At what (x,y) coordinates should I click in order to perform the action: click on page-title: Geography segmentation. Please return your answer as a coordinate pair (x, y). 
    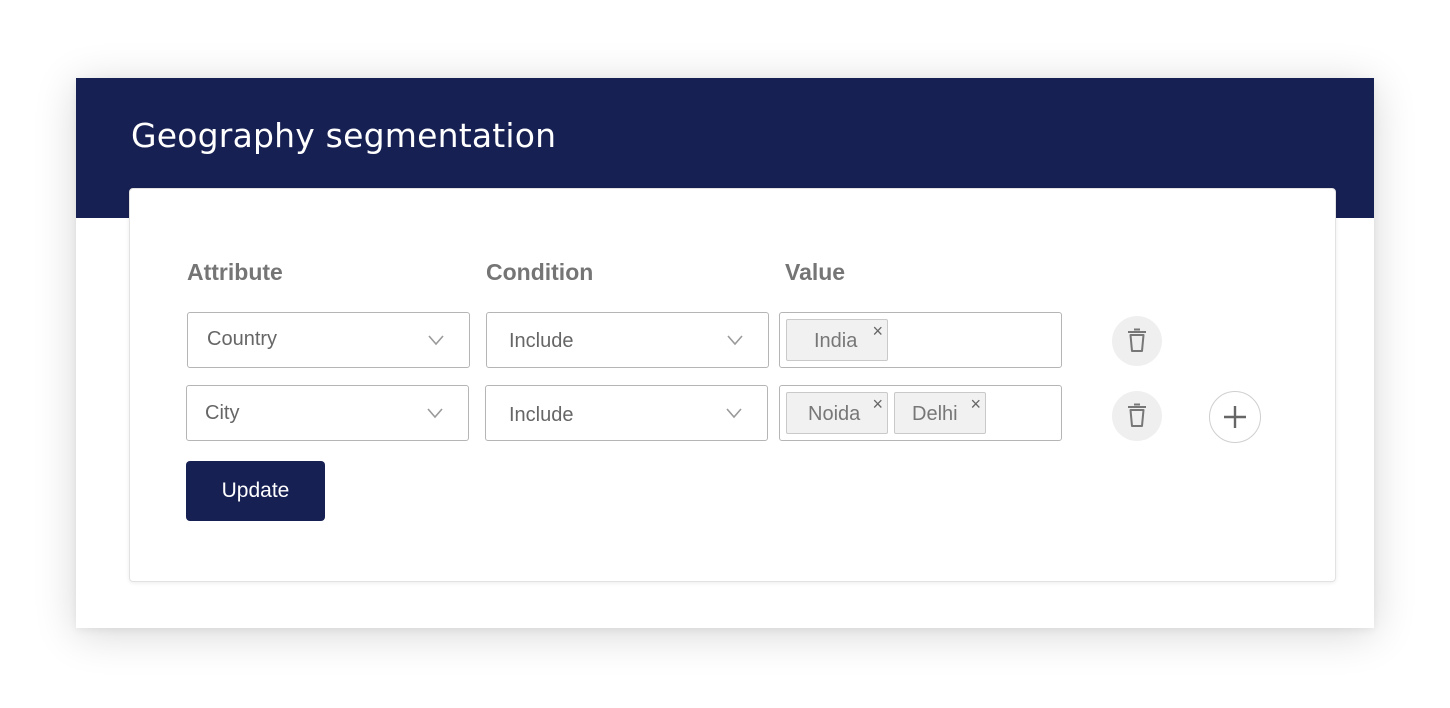
    Looking at the image, I should click on (344, 135).